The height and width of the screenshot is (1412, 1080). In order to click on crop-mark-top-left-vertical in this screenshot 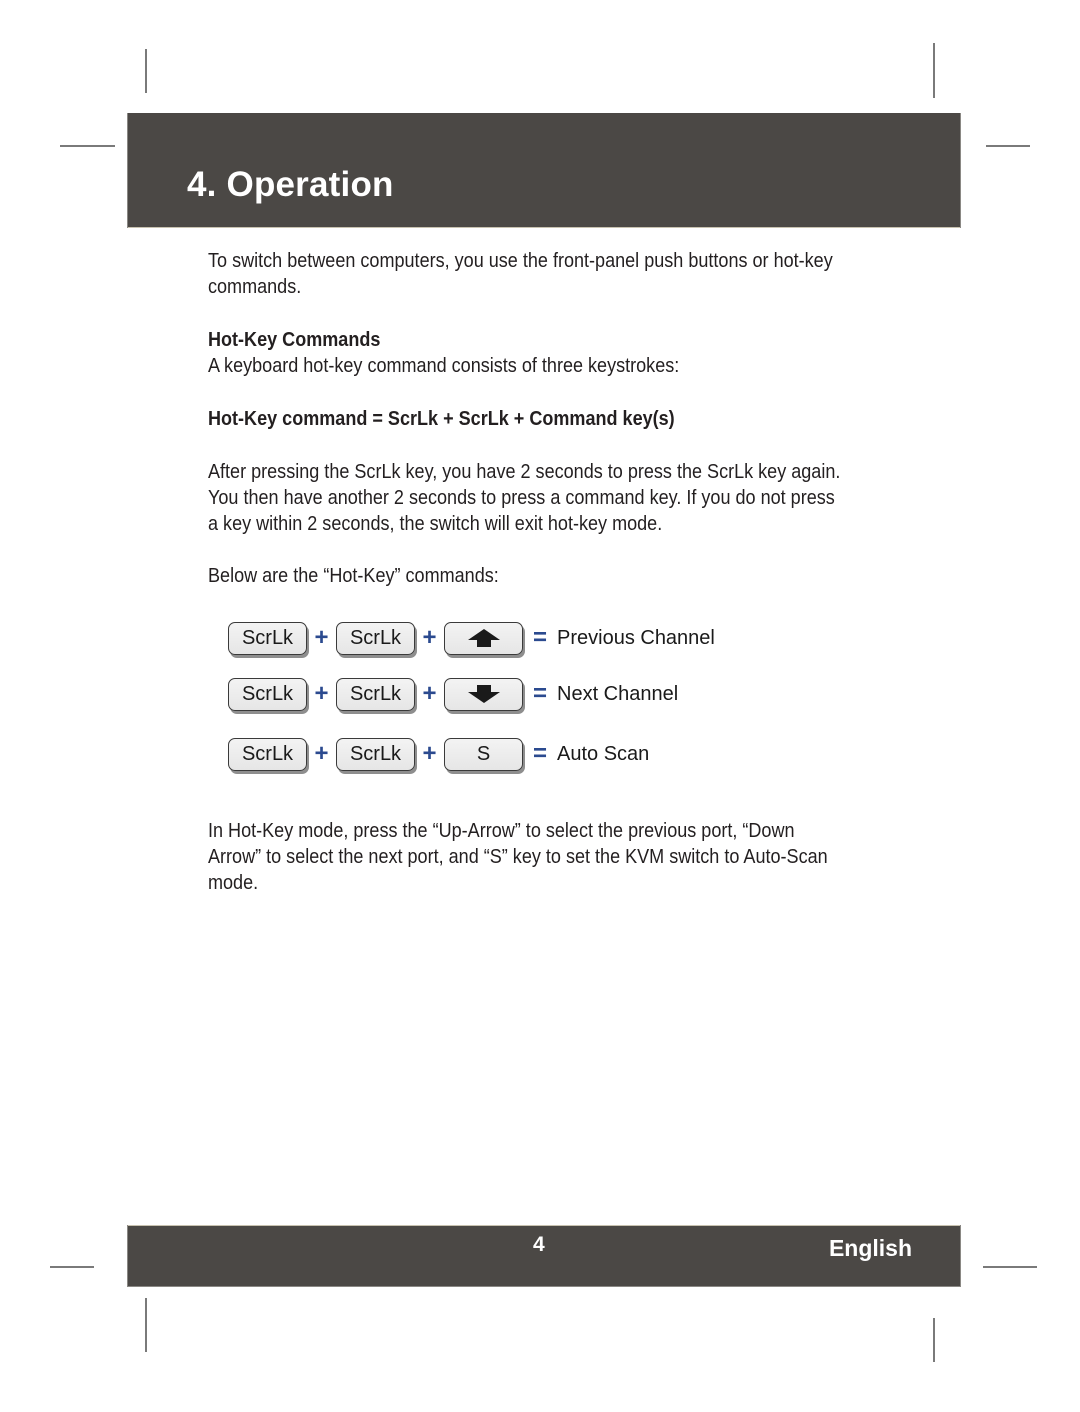, I will do `click(146, 71)`.